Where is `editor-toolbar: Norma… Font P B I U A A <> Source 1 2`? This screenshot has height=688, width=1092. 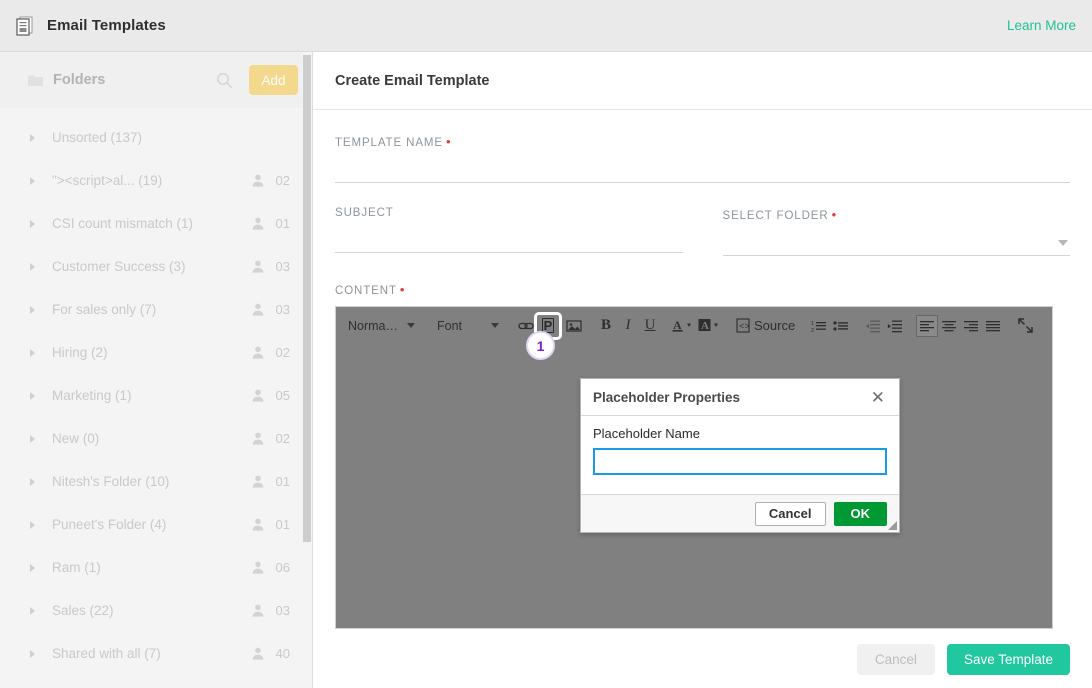 editor-toolbar: Norma… Font P B I U A A <> Source 1 2 is located at coordinates (694, 325).